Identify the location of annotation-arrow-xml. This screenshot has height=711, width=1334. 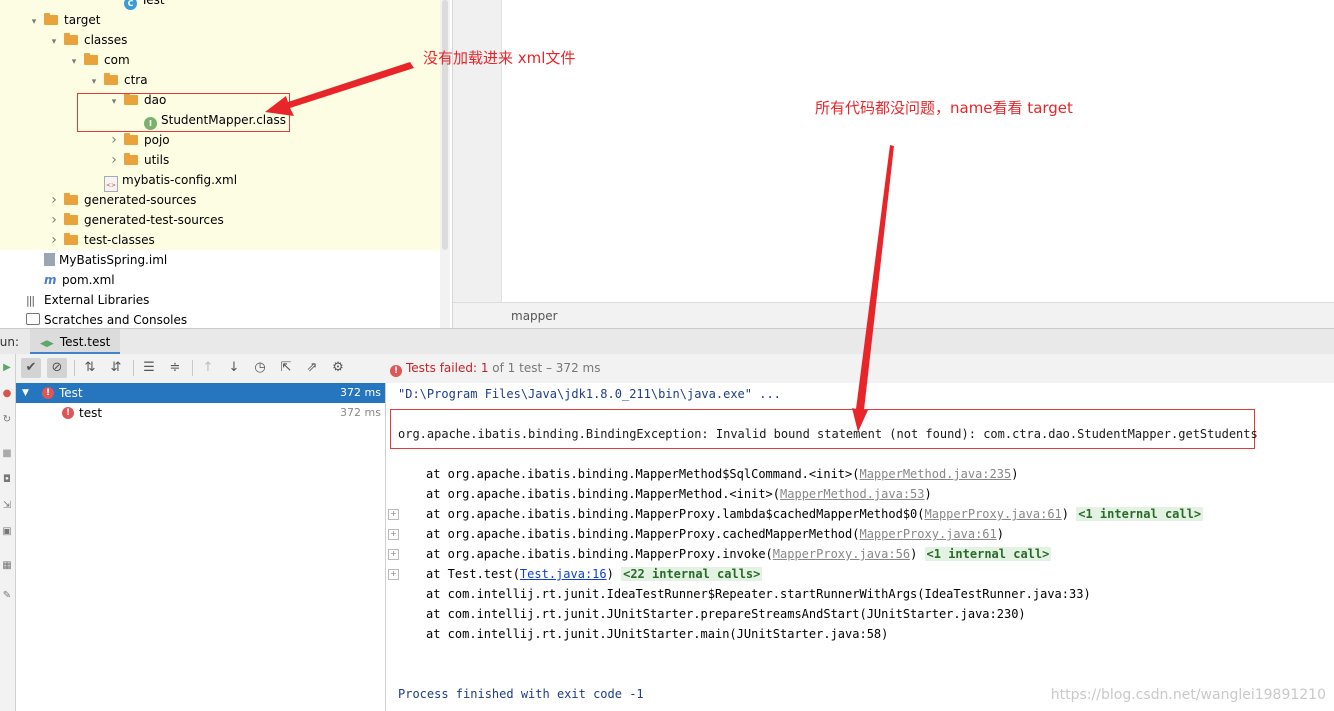
(339, 89).